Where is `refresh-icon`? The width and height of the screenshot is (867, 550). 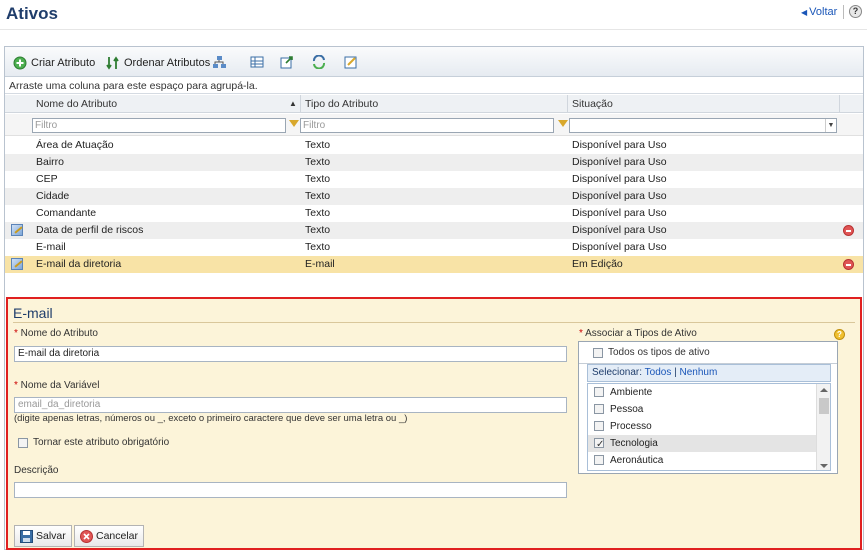
refresh-icon is located at coordinates (319, 62).